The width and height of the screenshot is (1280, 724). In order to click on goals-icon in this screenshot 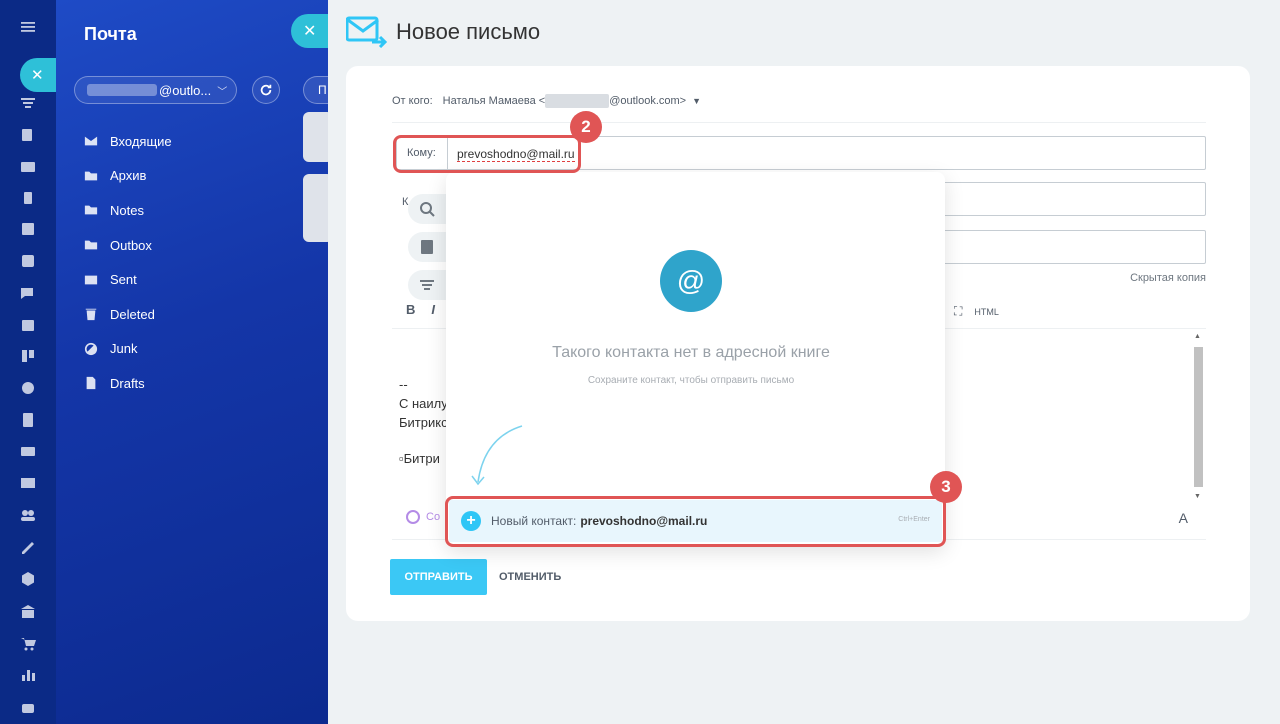, I will do `click(28, 388)`.